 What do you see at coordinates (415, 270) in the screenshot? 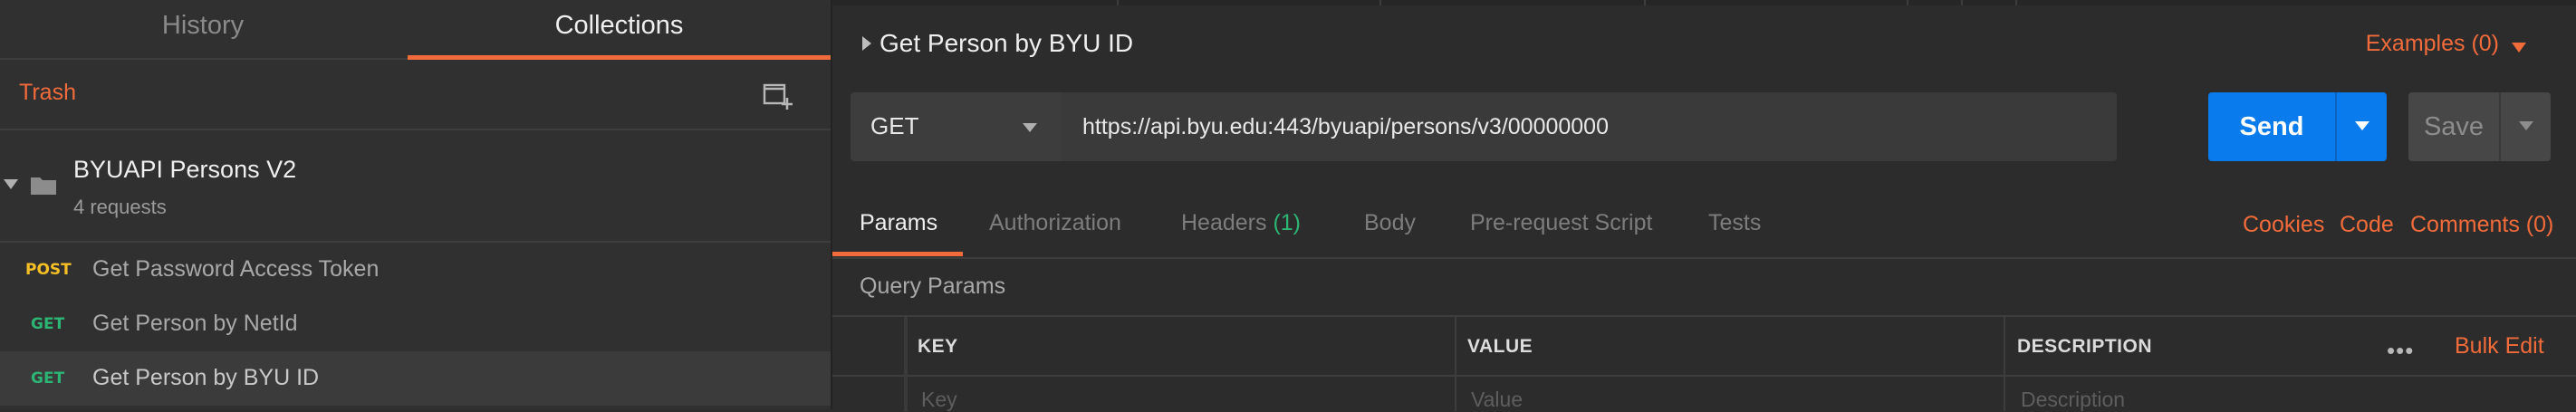
I see `request-item: POST Get Password Access Token` at bounding box center [415, 270].